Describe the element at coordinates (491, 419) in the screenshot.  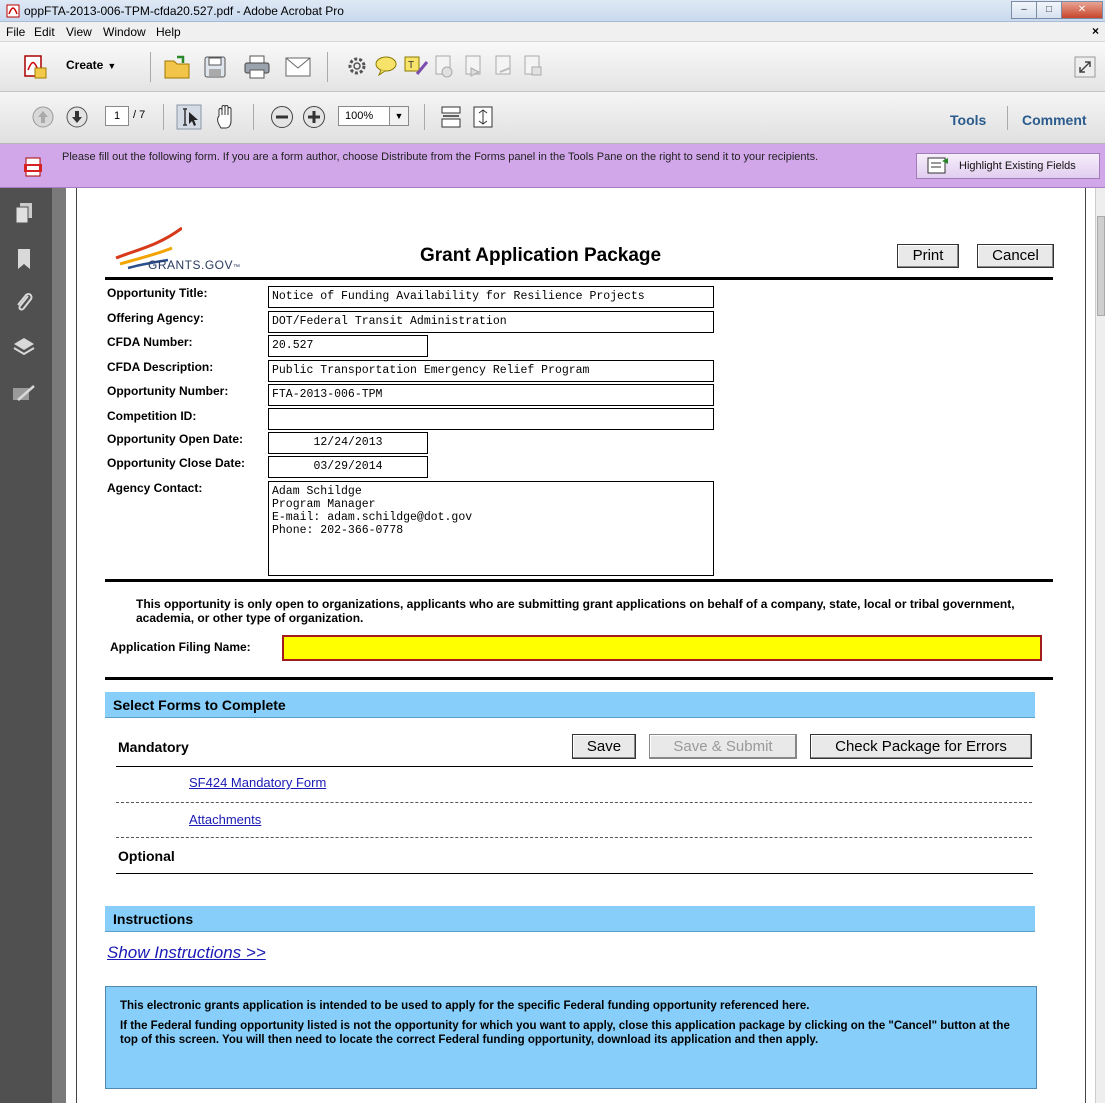
I see `competition-id-field` at that location.